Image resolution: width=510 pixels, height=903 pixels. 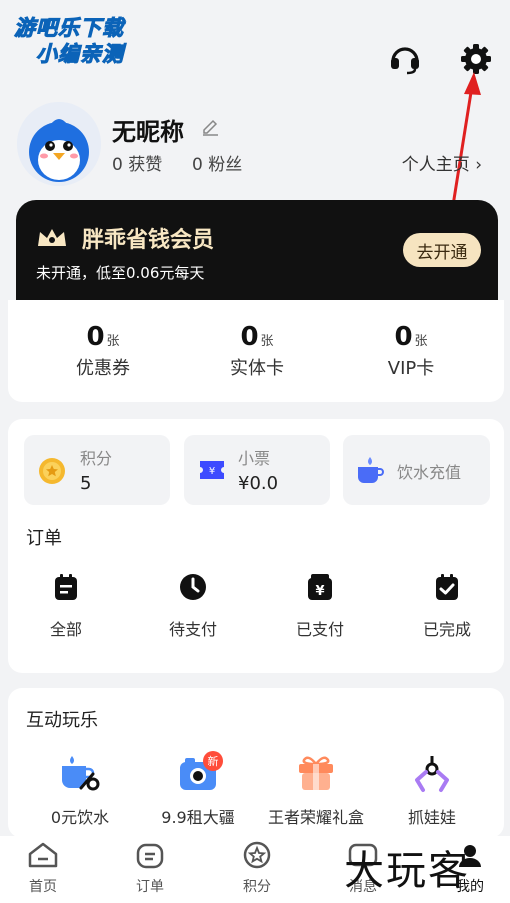 What do you see at coordinates (217, 165) in the screenshot?
I see `fans-count: 0 粉丝` at bounding box center [217, 165].